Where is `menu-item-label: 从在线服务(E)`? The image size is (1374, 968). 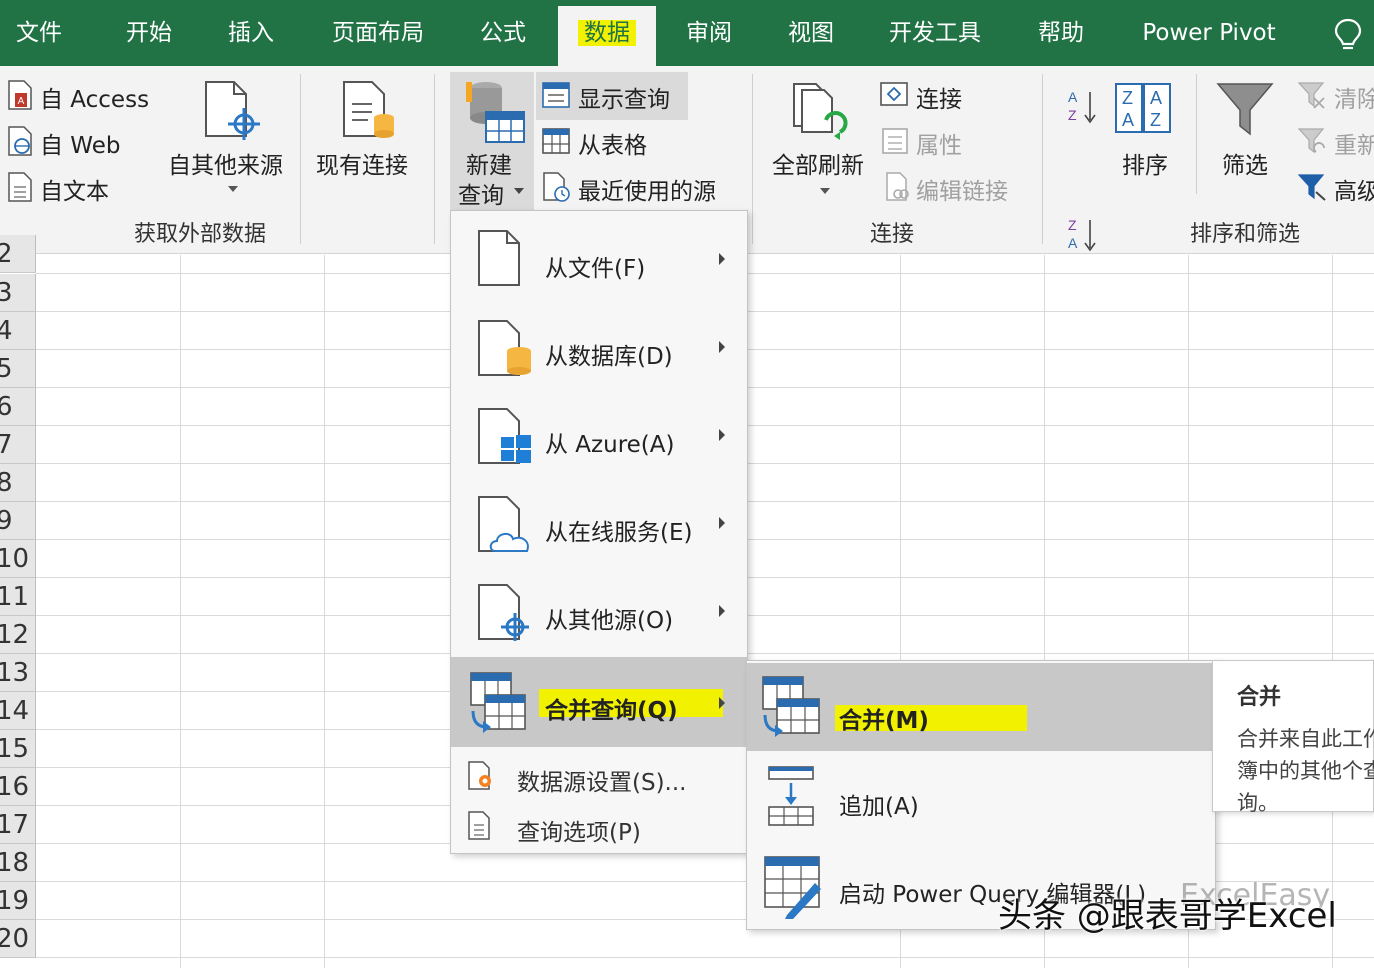 menu-item-label: 从在线服务(E) is located at coordinates (619, 533).